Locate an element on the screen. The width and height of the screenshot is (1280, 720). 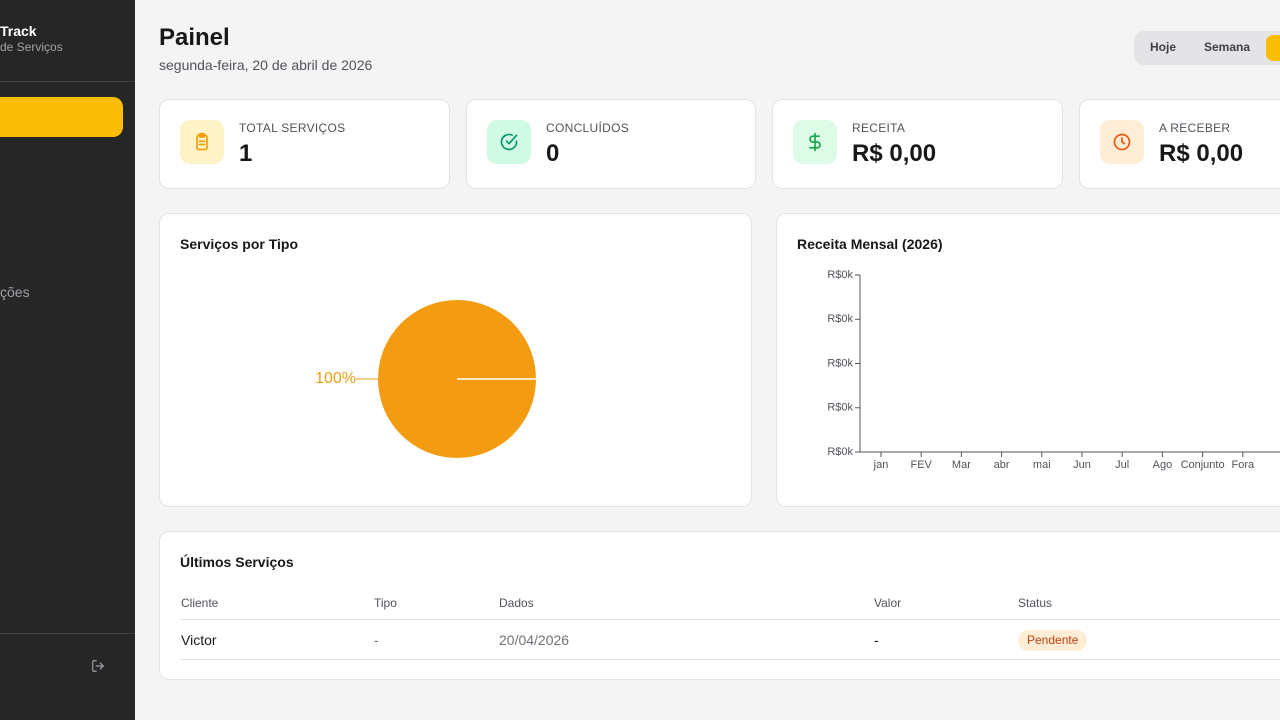
column-header-client: Cliente is located at coordinates (200, 603).